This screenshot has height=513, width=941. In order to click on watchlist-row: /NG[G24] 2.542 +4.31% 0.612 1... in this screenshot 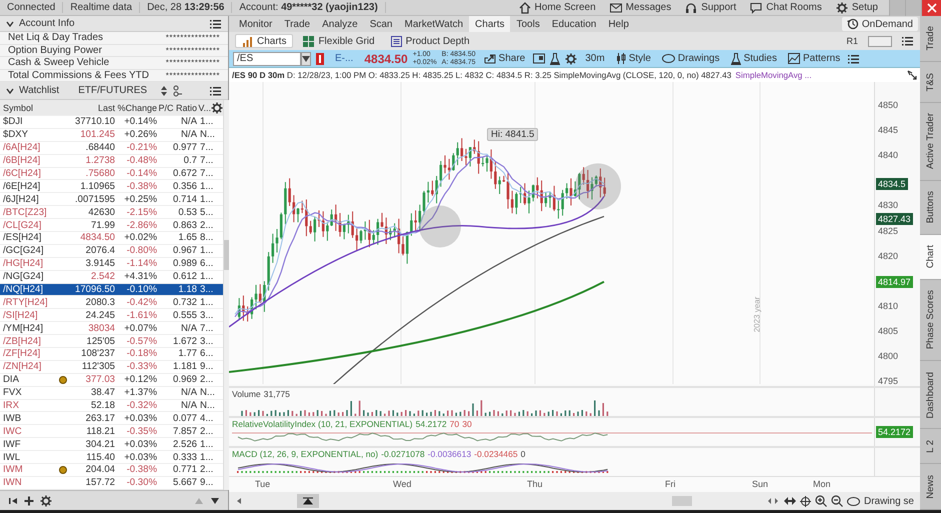, I will do `click(111, 277)`.